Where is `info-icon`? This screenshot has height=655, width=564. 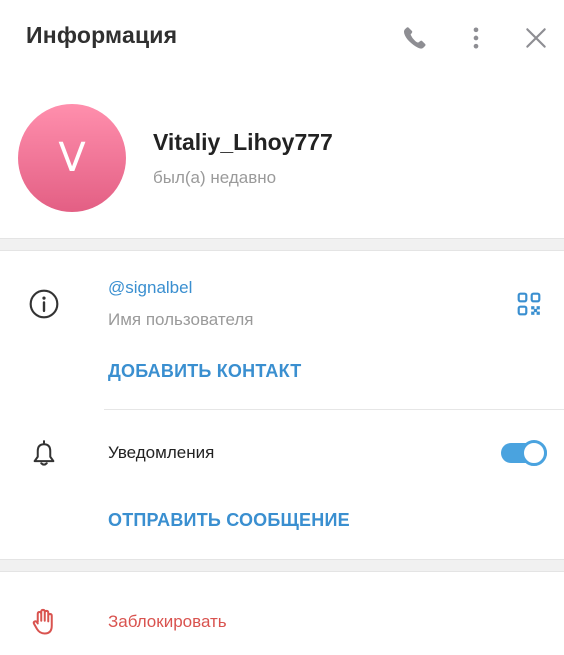
info-icon is located at coordinates (44, 304).